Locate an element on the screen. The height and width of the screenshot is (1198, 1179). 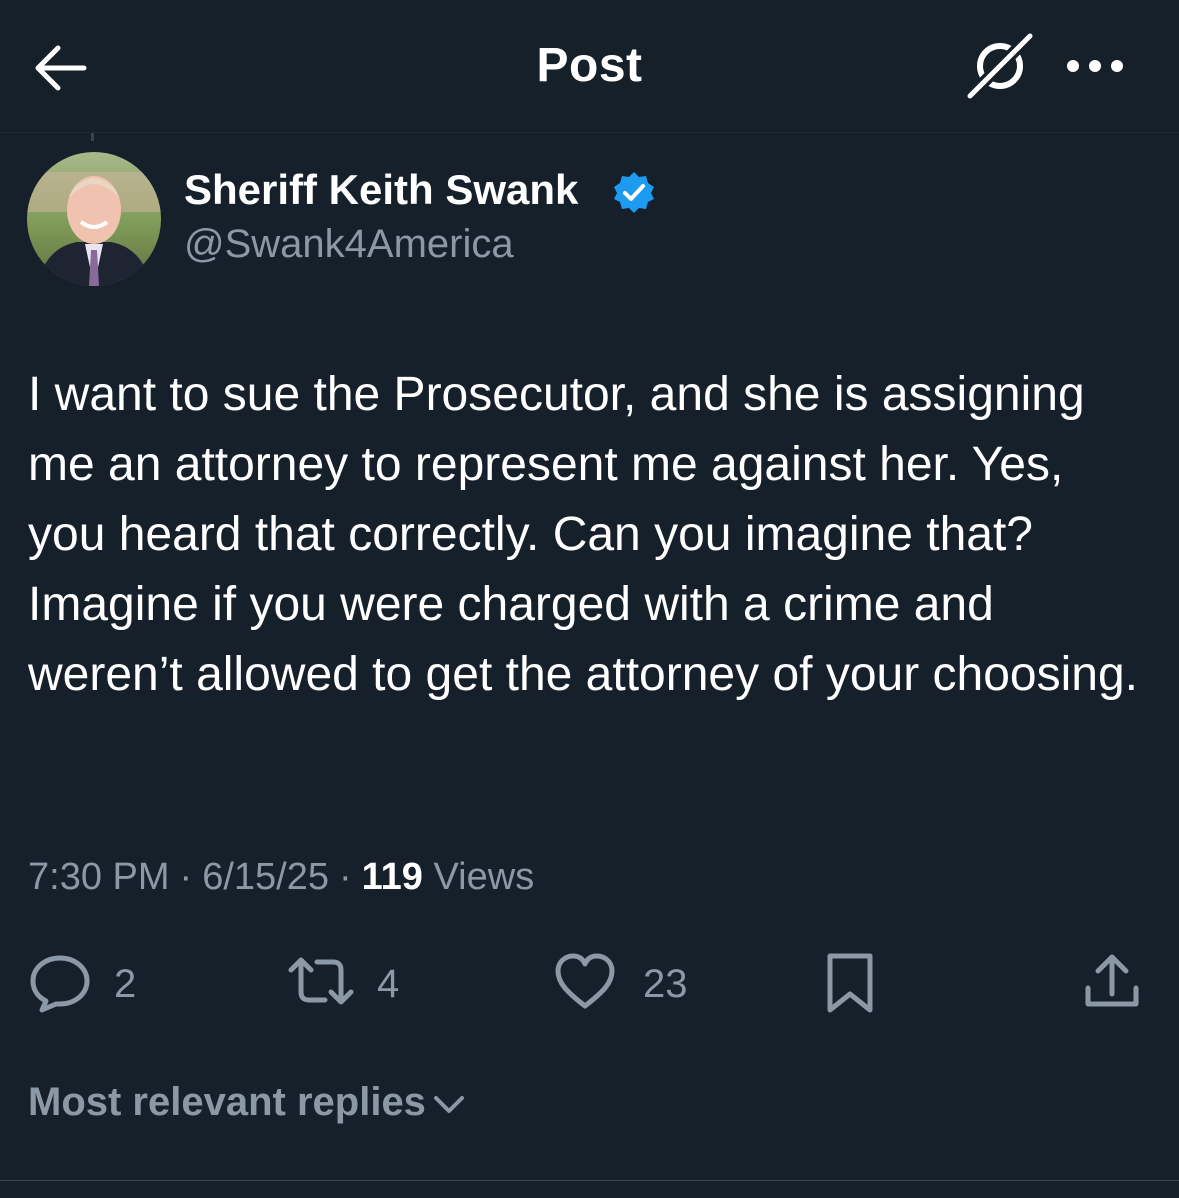
heart-icon is located at coordinates (585, 981).